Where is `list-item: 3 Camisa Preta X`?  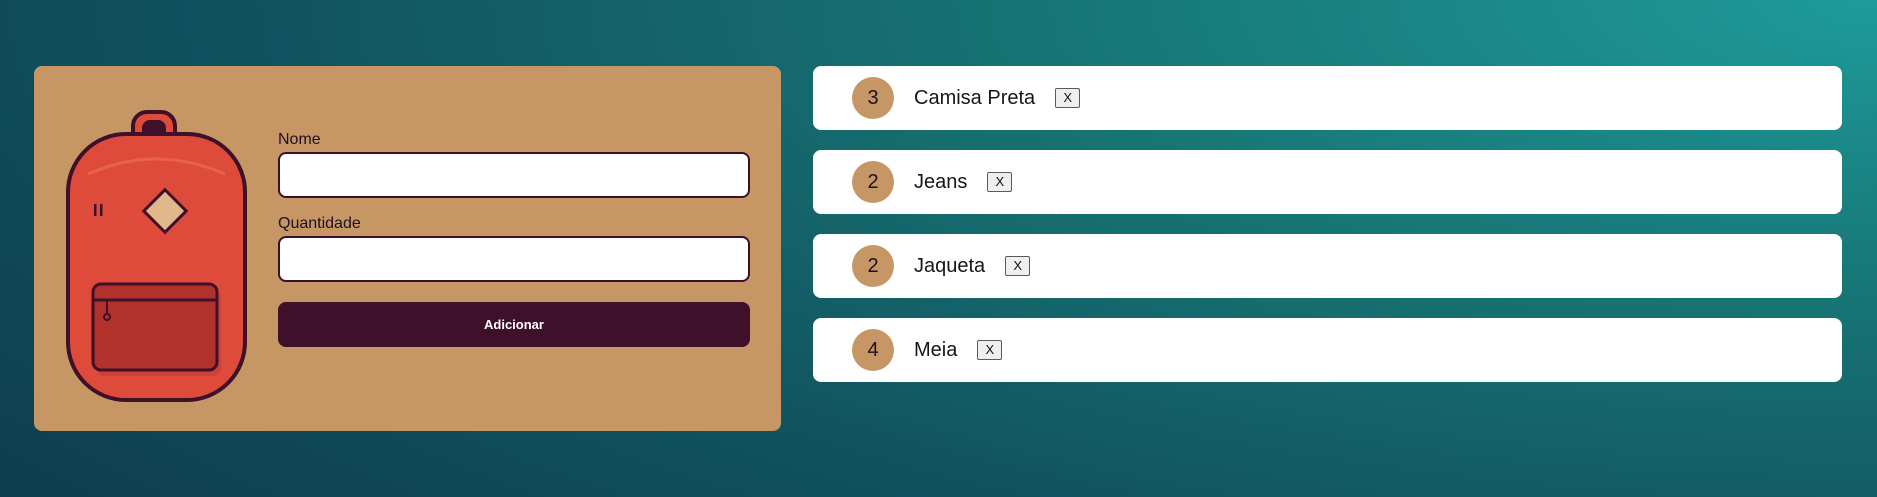 list-item: 3 Camisa Preta X is located at coordinates (1327, 98).